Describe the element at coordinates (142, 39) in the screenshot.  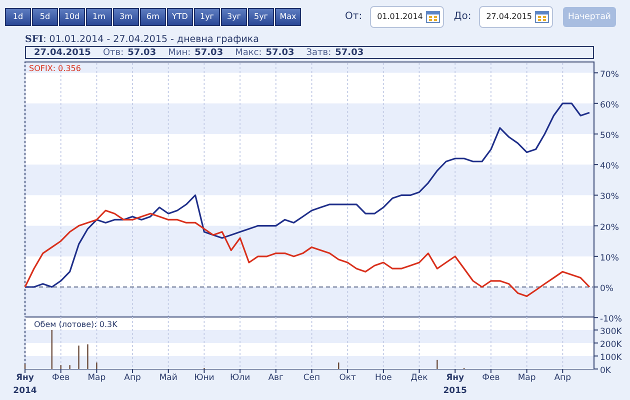
I see `chart-title: SFI: 01.01.2014 - 27.04.2015 - дневна графика` at that location.